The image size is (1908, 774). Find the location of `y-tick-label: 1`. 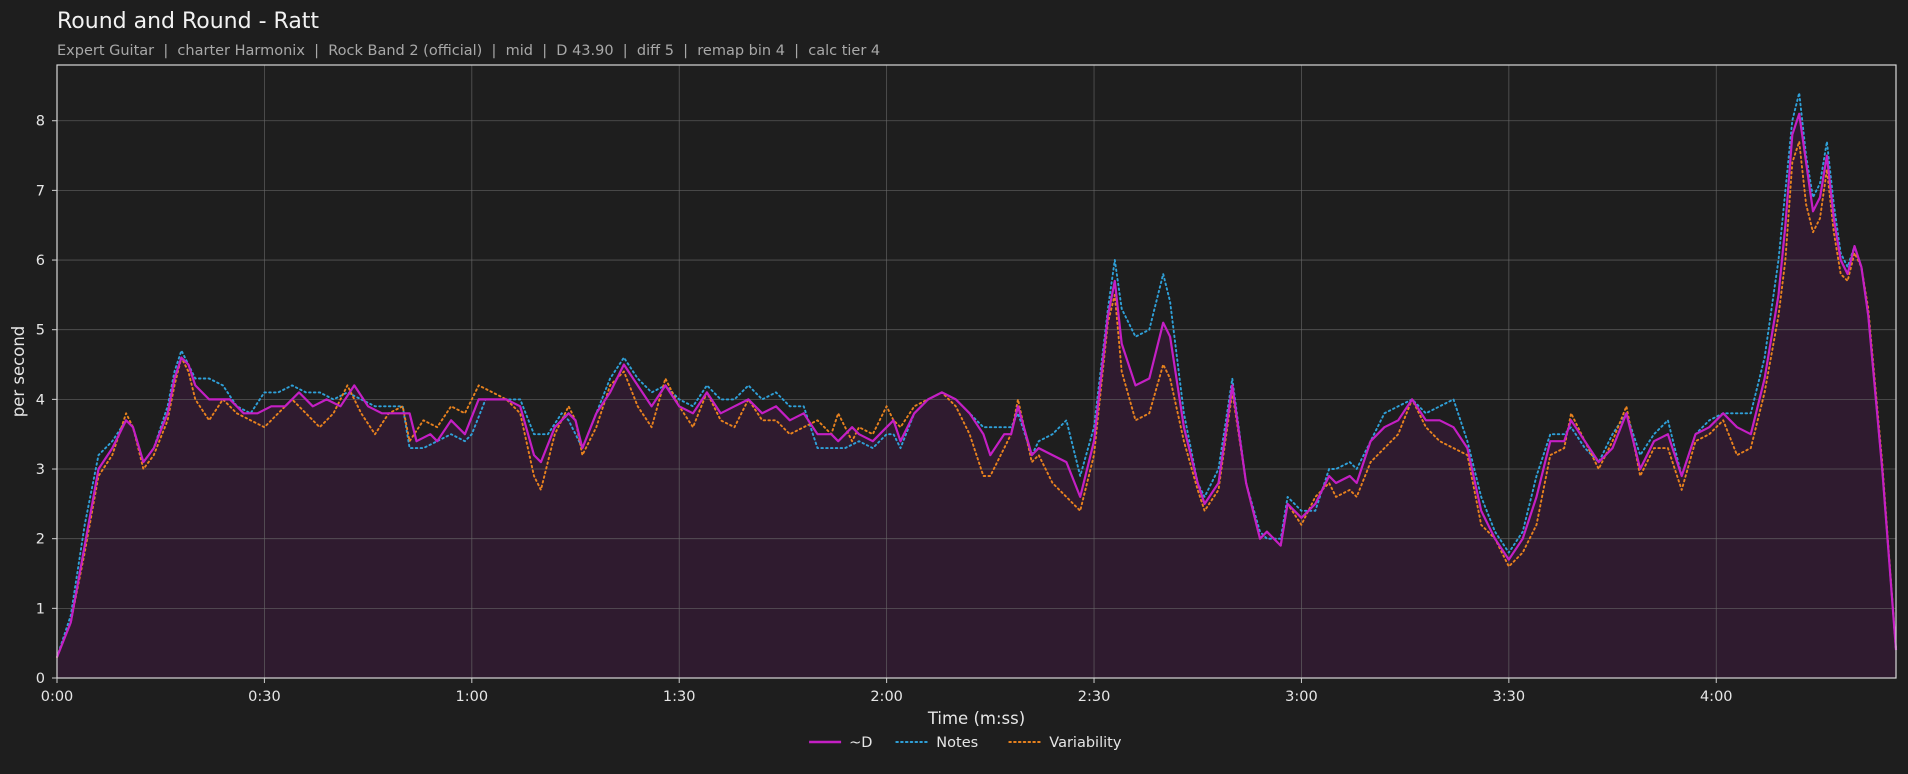

y-tick-label: 1 is located at coordinates (40, 609).